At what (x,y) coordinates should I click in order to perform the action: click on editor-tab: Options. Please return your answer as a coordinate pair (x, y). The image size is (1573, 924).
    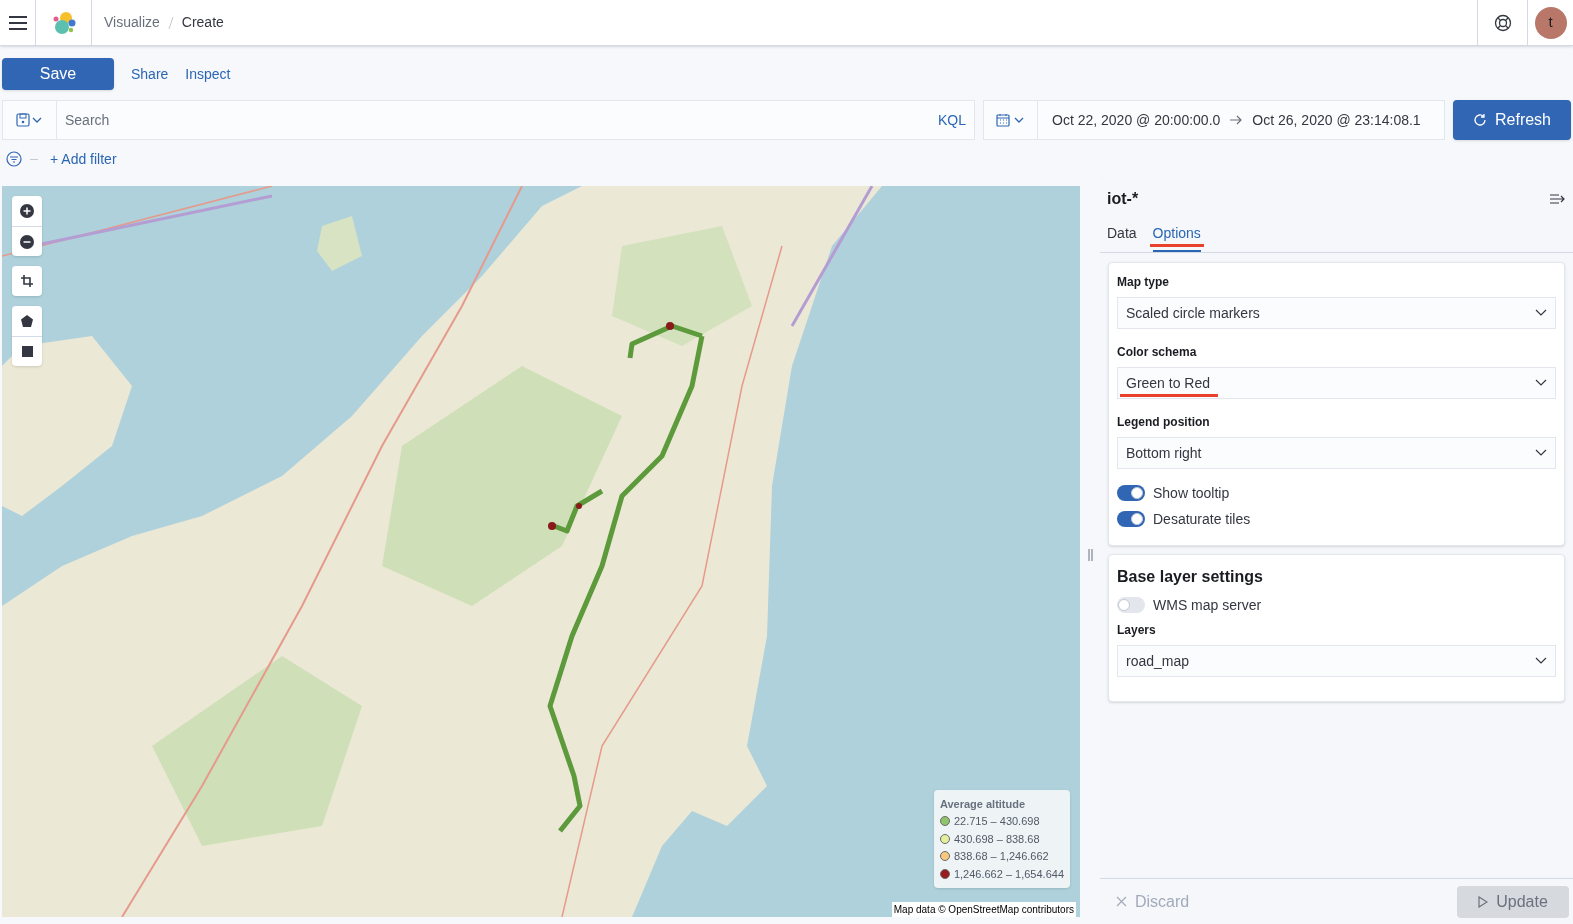
    Looking at the image, I should click on (1176, 237).